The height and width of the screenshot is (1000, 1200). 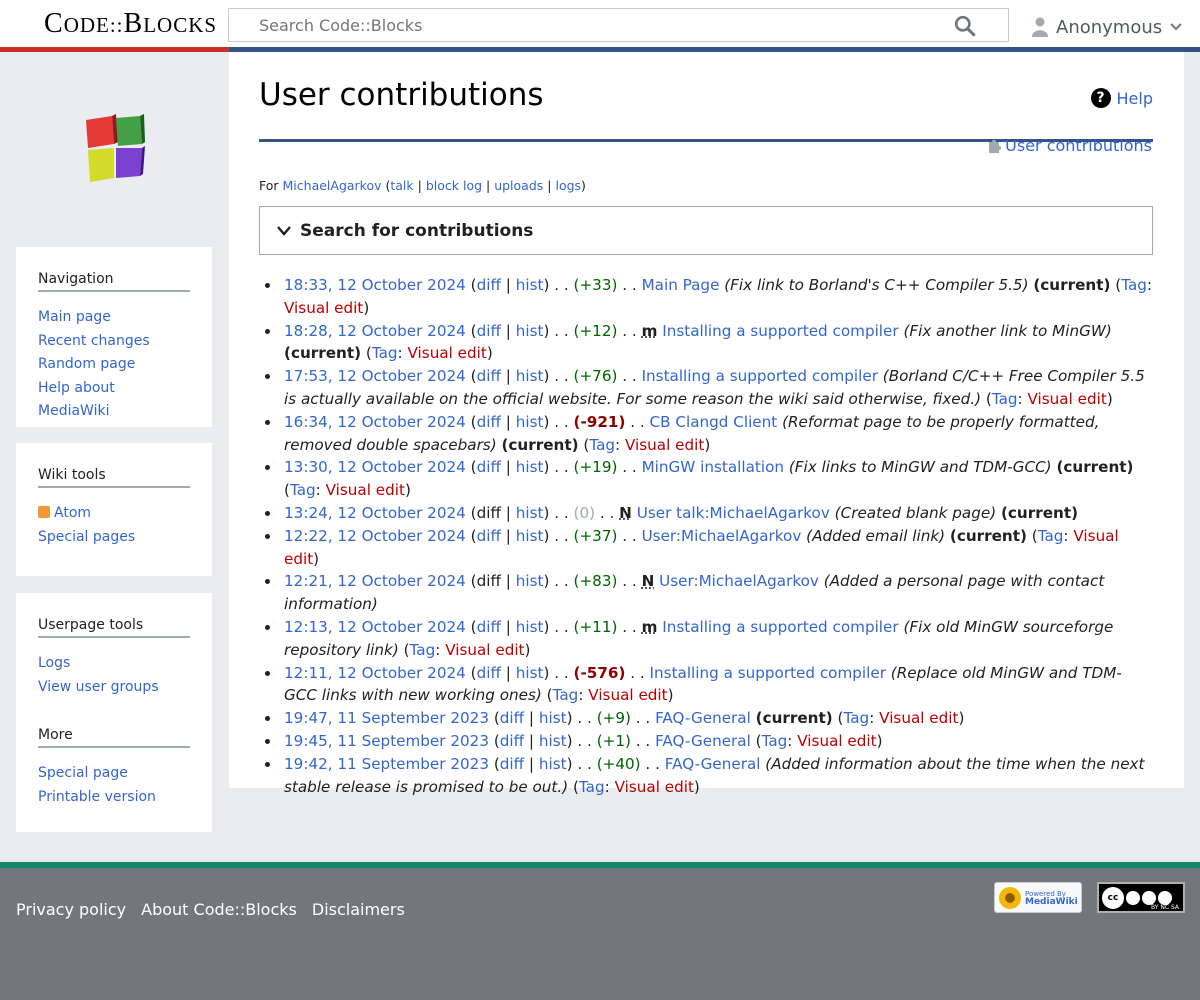 What do you see at coordinates (54, 663) in the screenshot?
I see `sidebar-item-logs: Logs` at bounding box center [54, 663].